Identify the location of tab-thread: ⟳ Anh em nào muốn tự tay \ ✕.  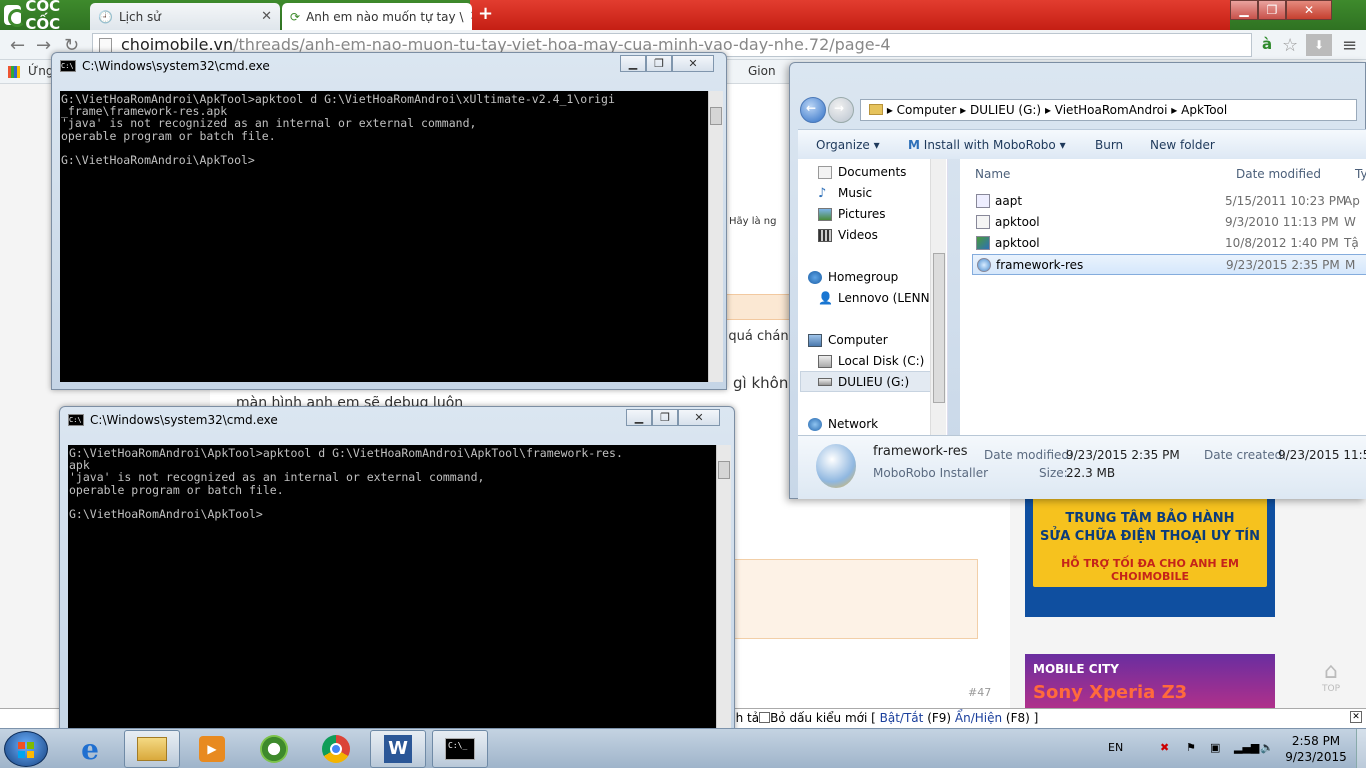
(377, 16).